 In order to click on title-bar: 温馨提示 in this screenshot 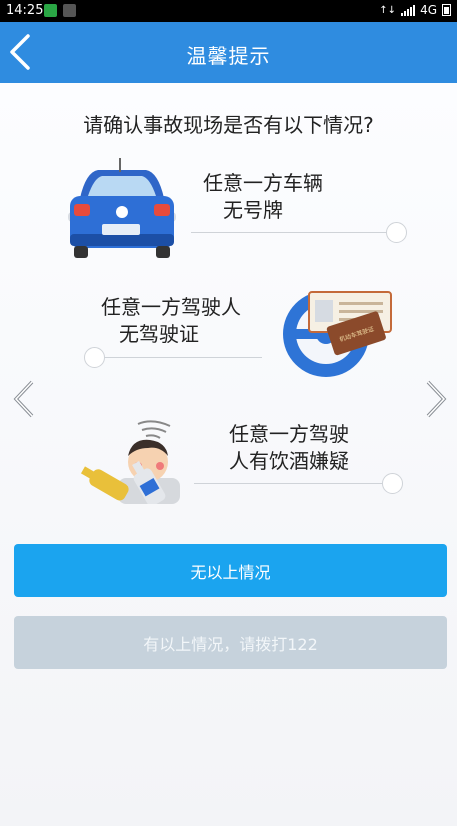, I will do `click(228, 52)`.